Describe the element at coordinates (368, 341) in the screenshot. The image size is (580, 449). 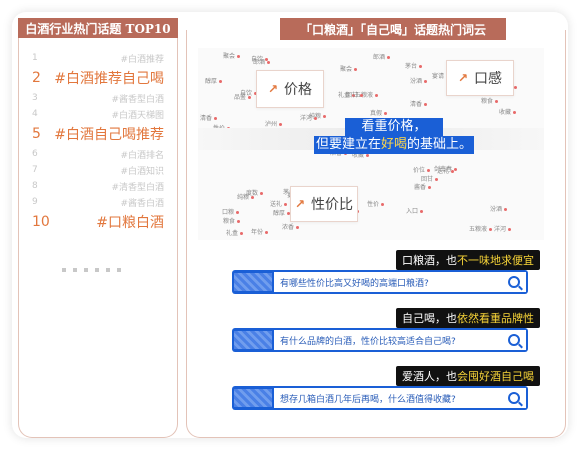
I see `search-query: 有什么品牌的白酒，性价比较高适合自己喝?` at that location.